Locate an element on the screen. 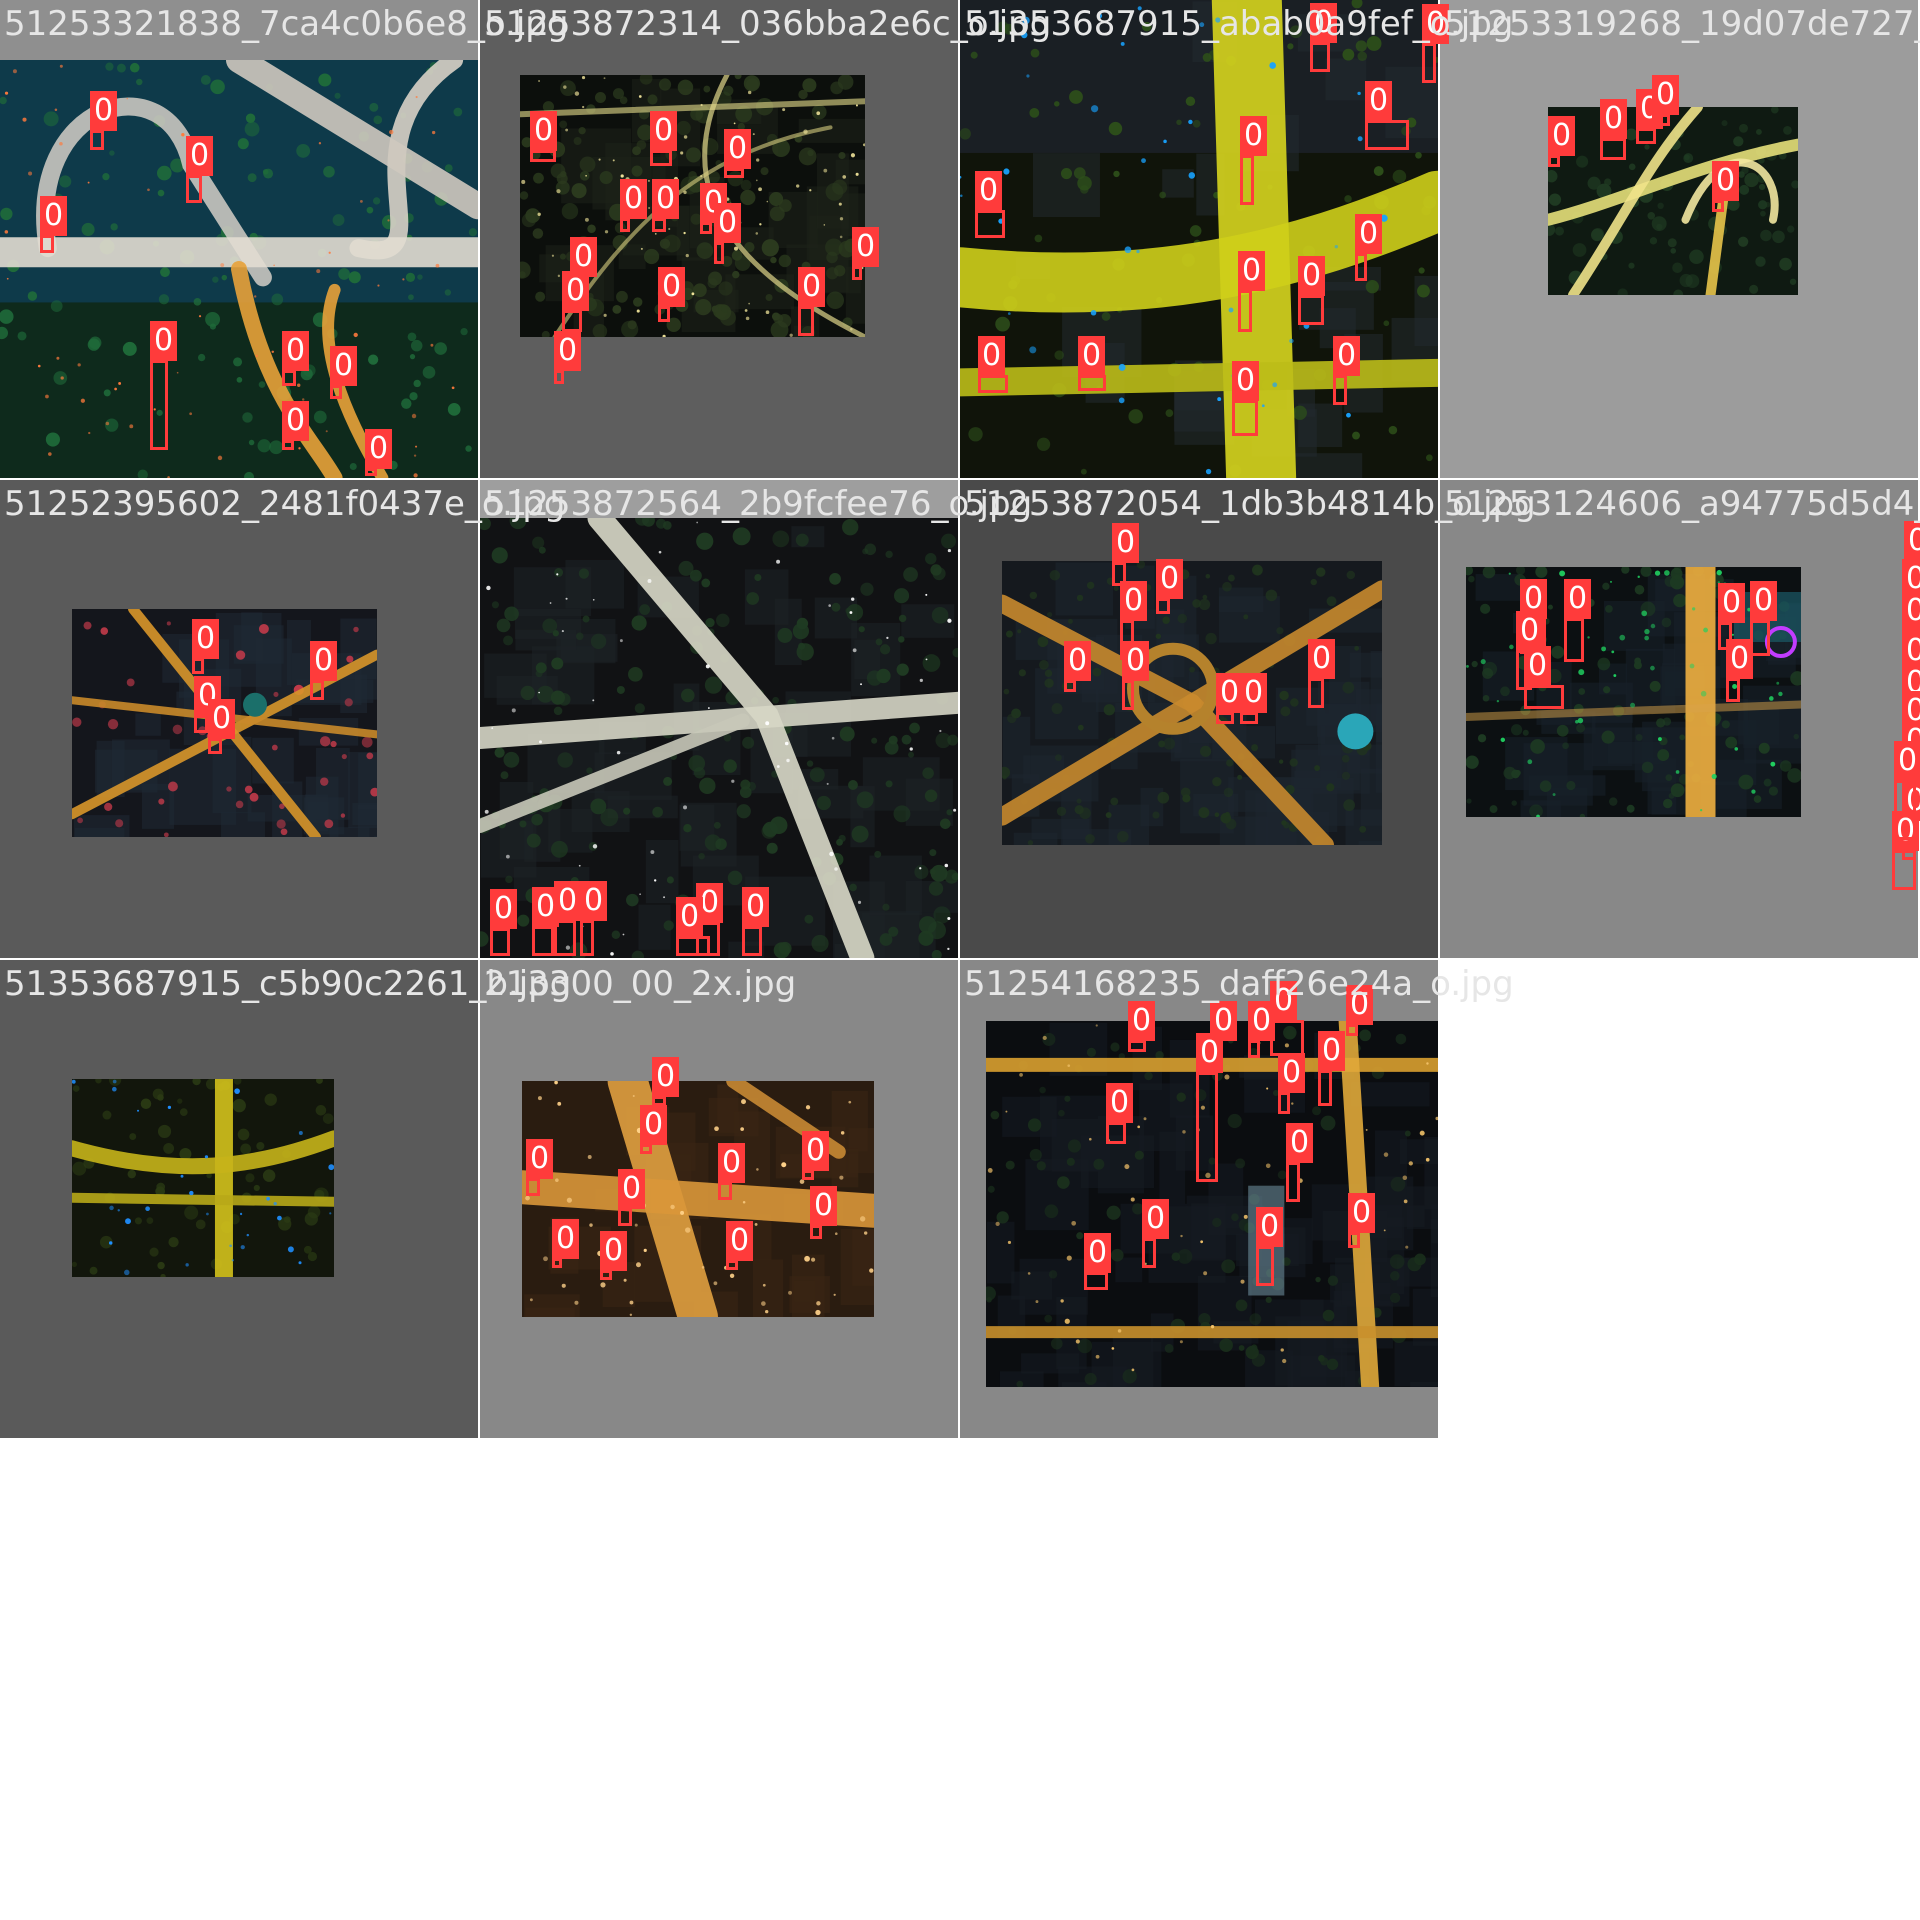 The image size is (1920, 1920). image-tile: 0000051253319268_19d07de727_o.jpg is located at coordinates (1680, 239).